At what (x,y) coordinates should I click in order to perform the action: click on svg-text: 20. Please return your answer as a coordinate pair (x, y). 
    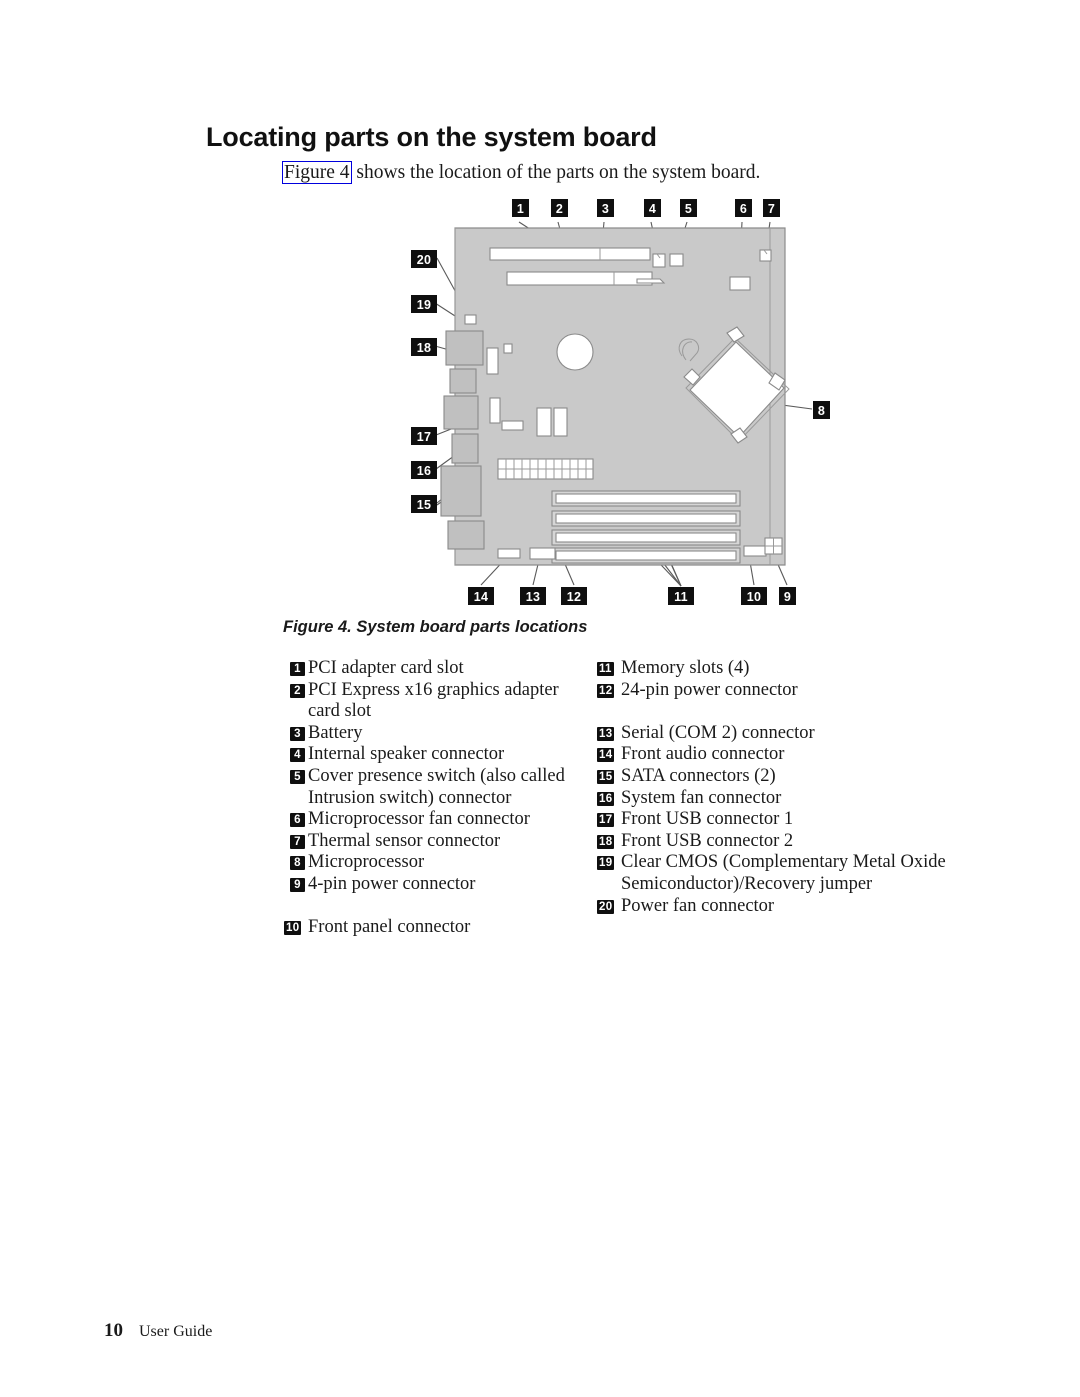
    Looking at the image, I should click on (424, 260).